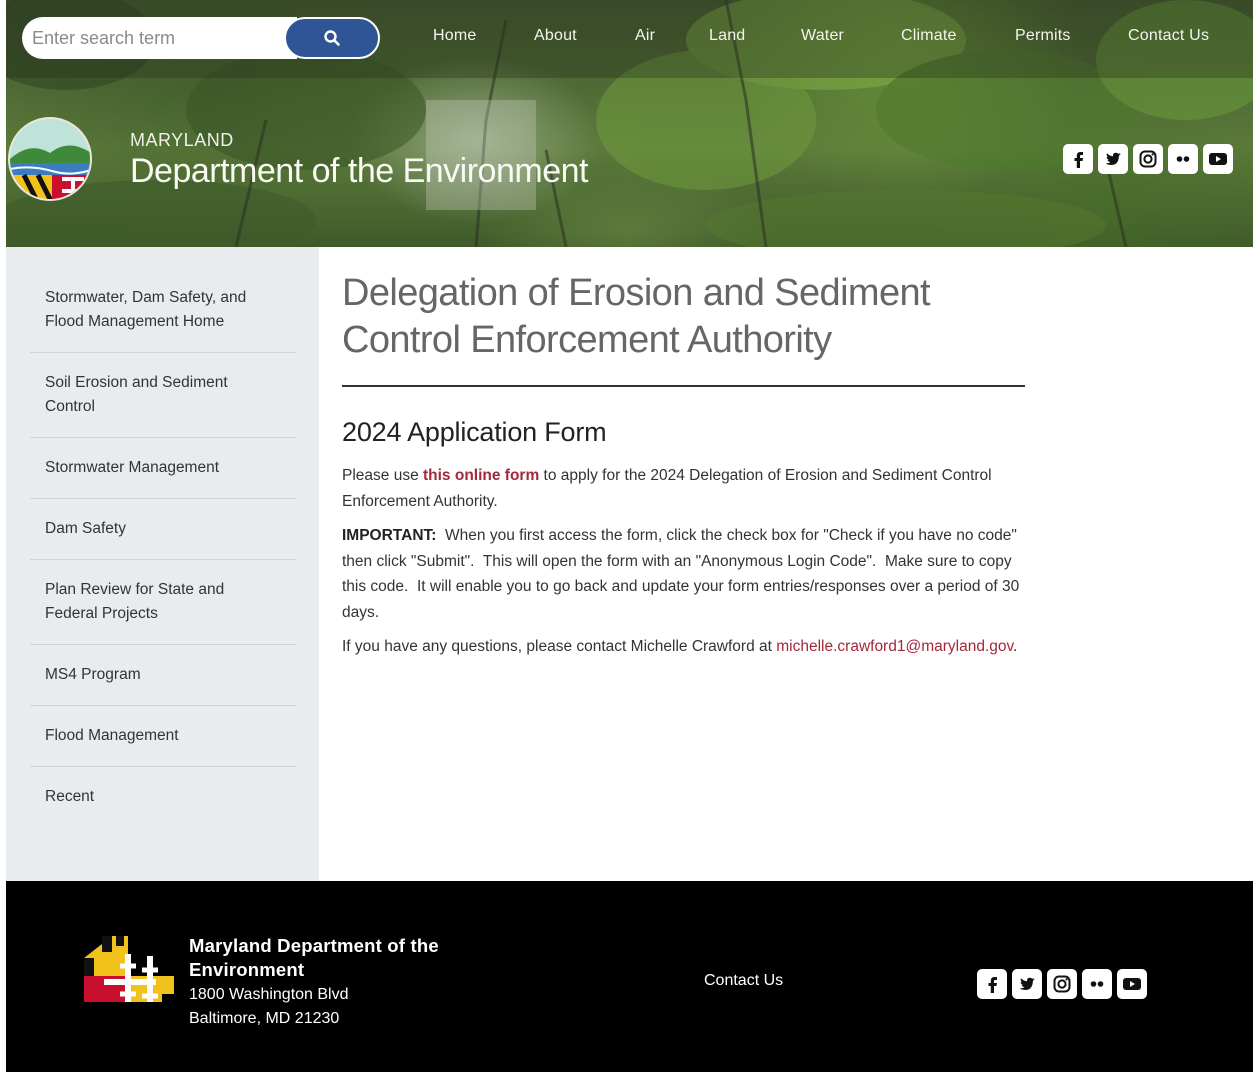 This screenshot has width=1253, height=1072. What do you see at coordinates (129, 969) in the screenshot?
I see `maryland-flag-logo` at bounding box center [129, 969].